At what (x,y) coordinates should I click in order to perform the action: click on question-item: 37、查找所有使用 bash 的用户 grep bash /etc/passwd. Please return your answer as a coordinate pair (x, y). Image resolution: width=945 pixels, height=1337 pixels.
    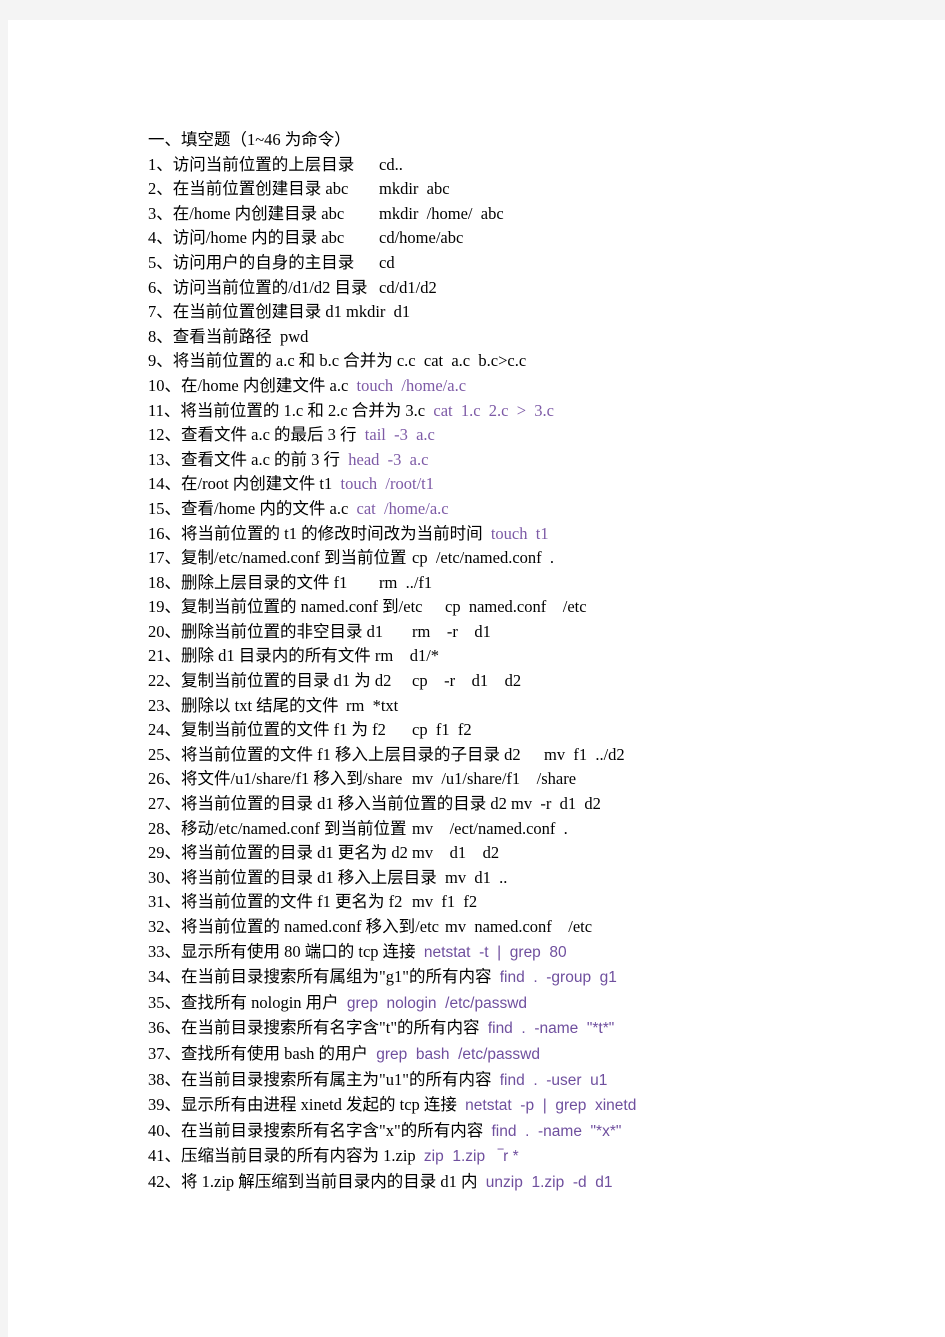
    Looking at the image, I should click on (543, 1055).